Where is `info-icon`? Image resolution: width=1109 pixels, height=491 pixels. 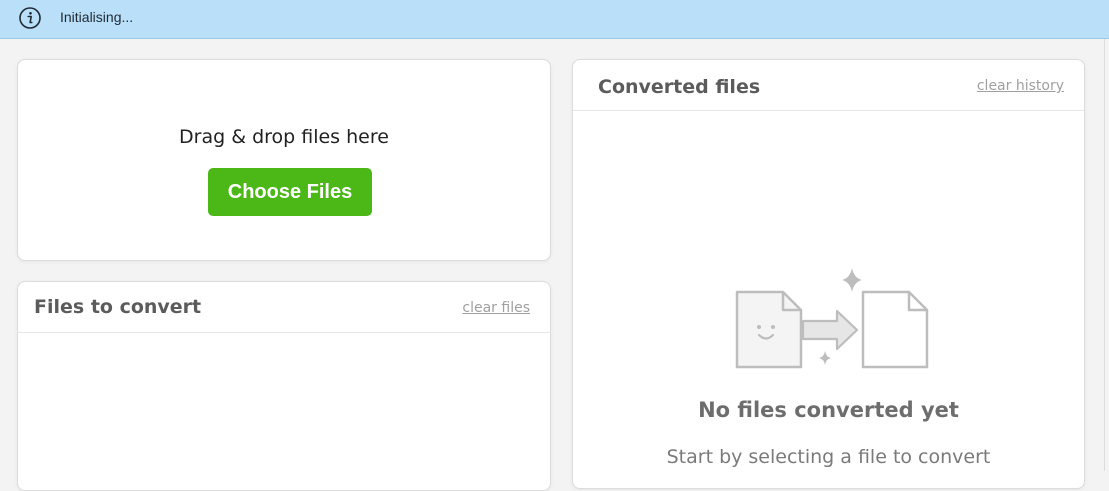
info-icon is located at coordinates (30, 18).